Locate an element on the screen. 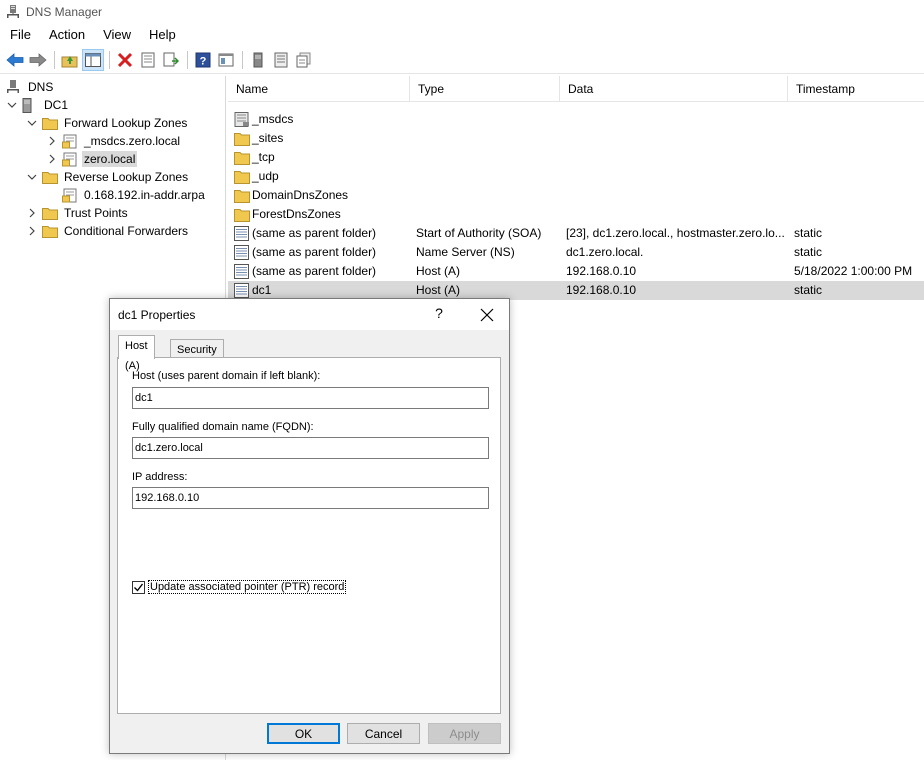 The height and width of the screenshot is (760, 924). column-header-type: Type is located at coordinates (485, 89).